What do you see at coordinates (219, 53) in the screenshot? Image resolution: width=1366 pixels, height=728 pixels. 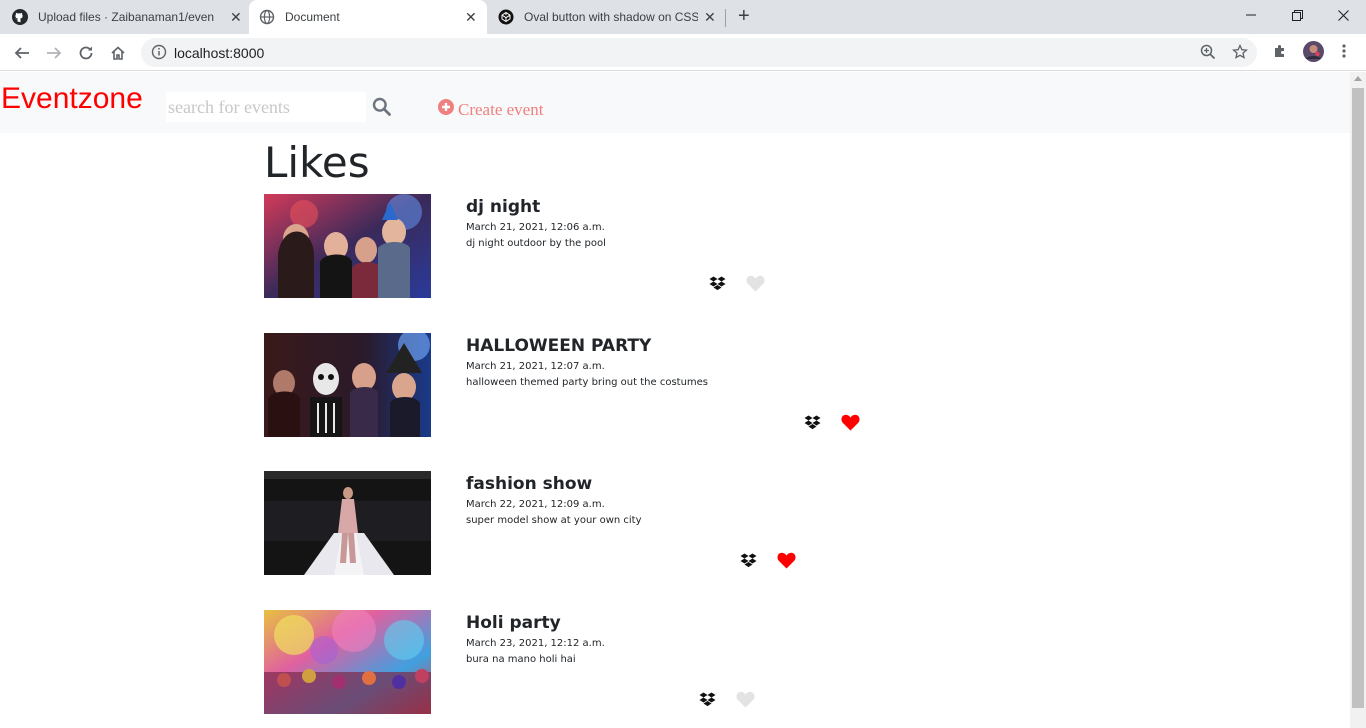 I see `url-text: localhost:8000` at bounding box center [219, 53].